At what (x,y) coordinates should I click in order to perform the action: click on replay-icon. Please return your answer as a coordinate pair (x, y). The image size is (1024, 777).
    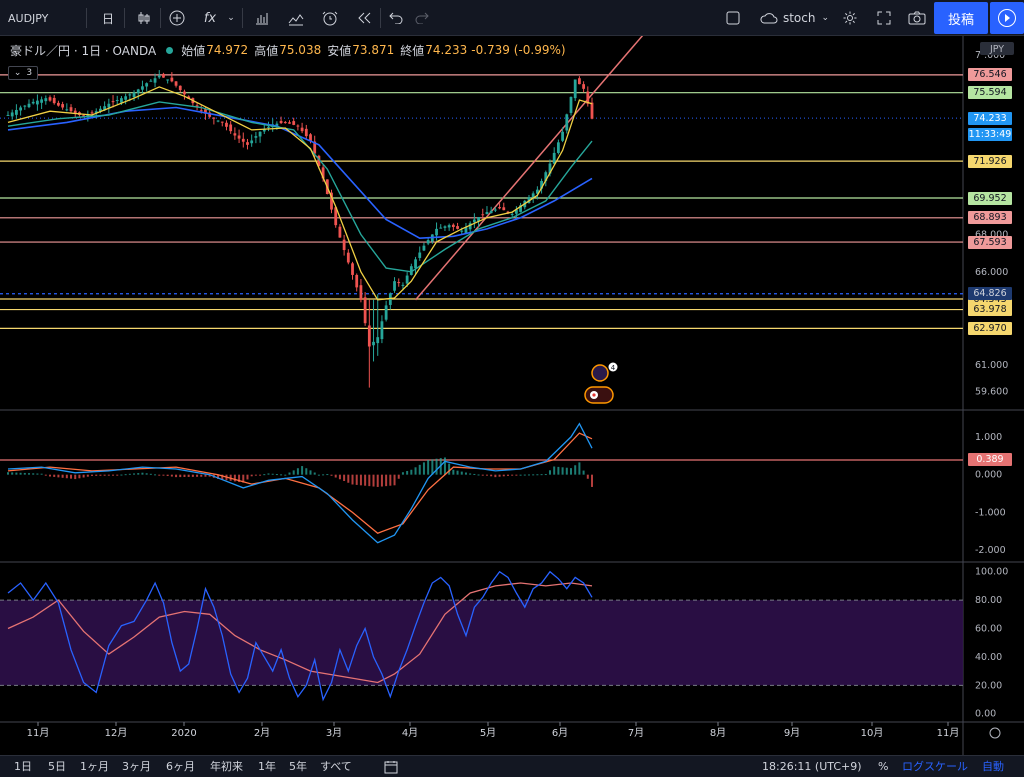
    Looking at the image, I should click on (364, 18).